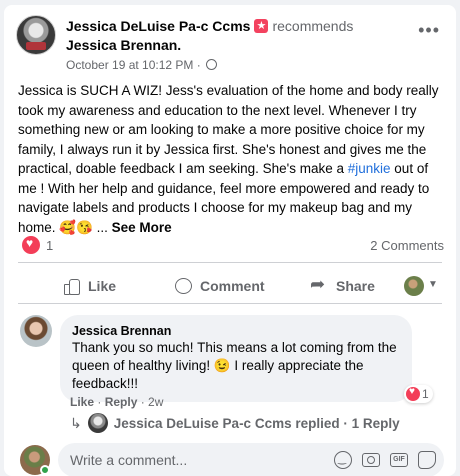 The image size is (460, 476). I want to click on share-label: Share, so click(355, 286).